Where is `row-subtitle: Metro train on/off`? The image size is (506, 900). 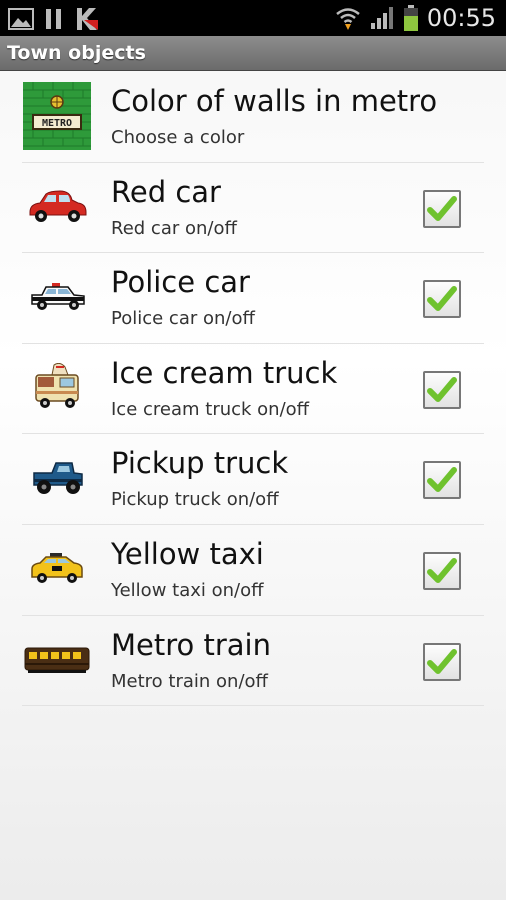
row-subtitle: Metro train on/off is located at coordinates (189, 681).